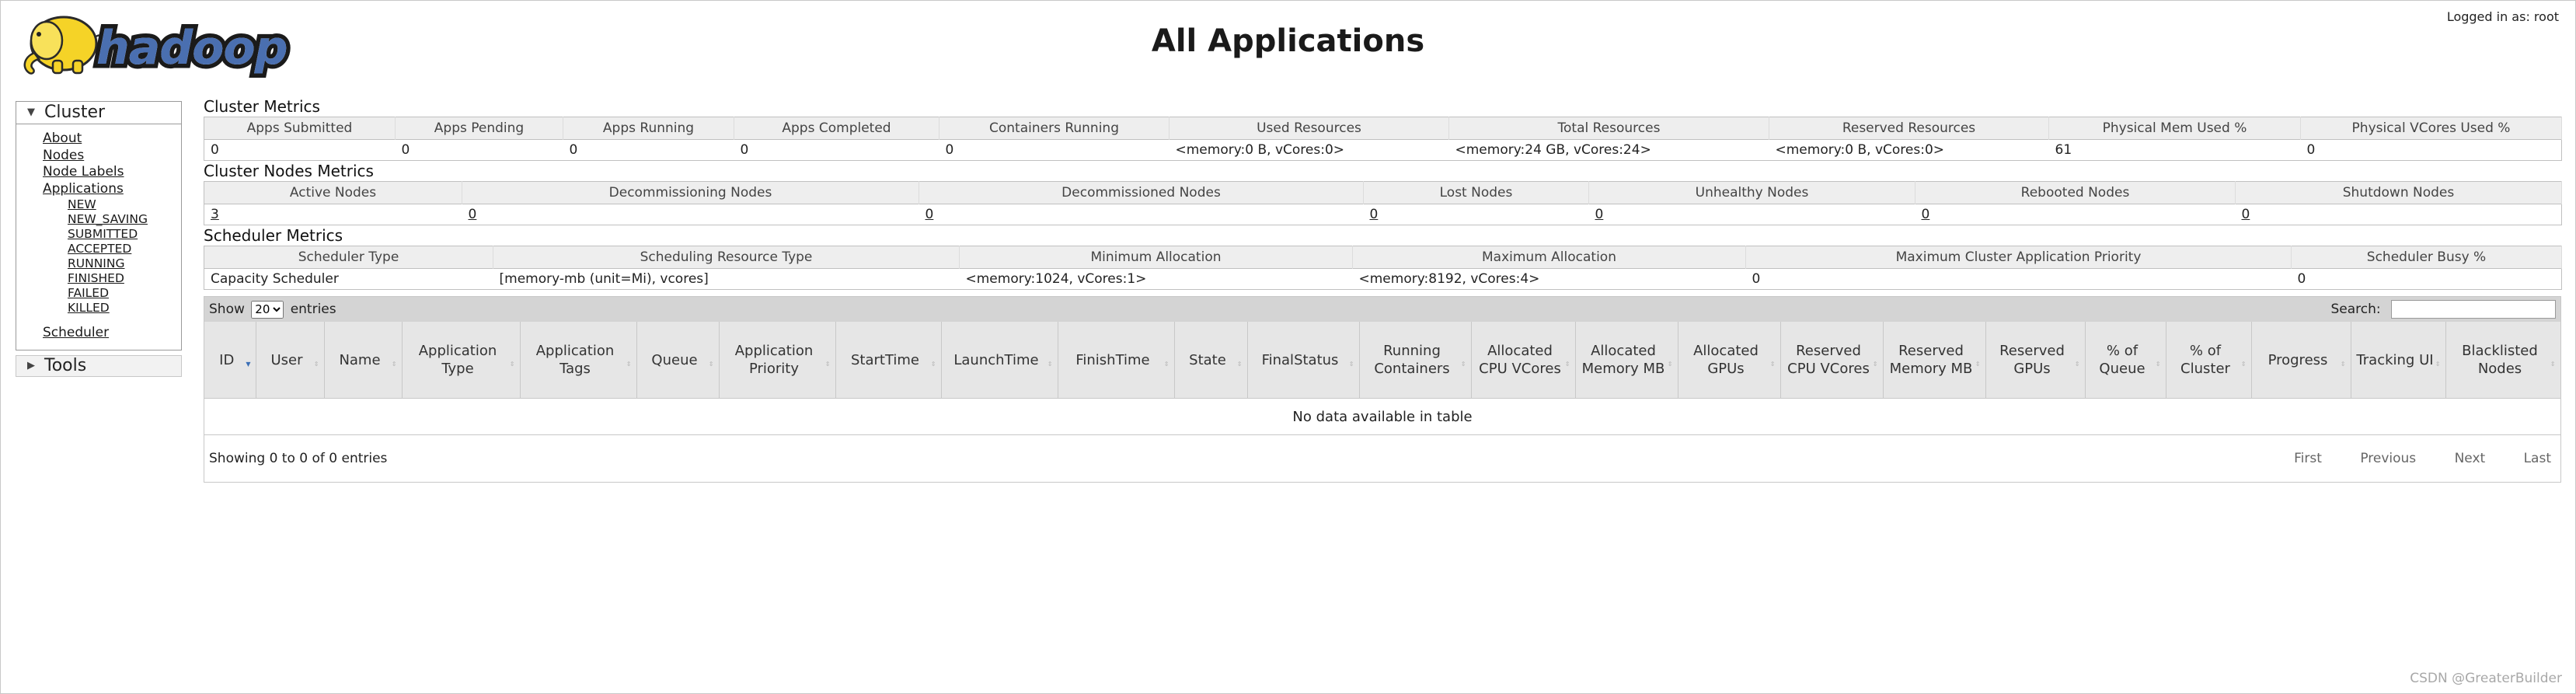 This screenshot has width=2576, height=694. I want to click on header-minimum-allocation: Minimum Allocation, so click(1156, 258).